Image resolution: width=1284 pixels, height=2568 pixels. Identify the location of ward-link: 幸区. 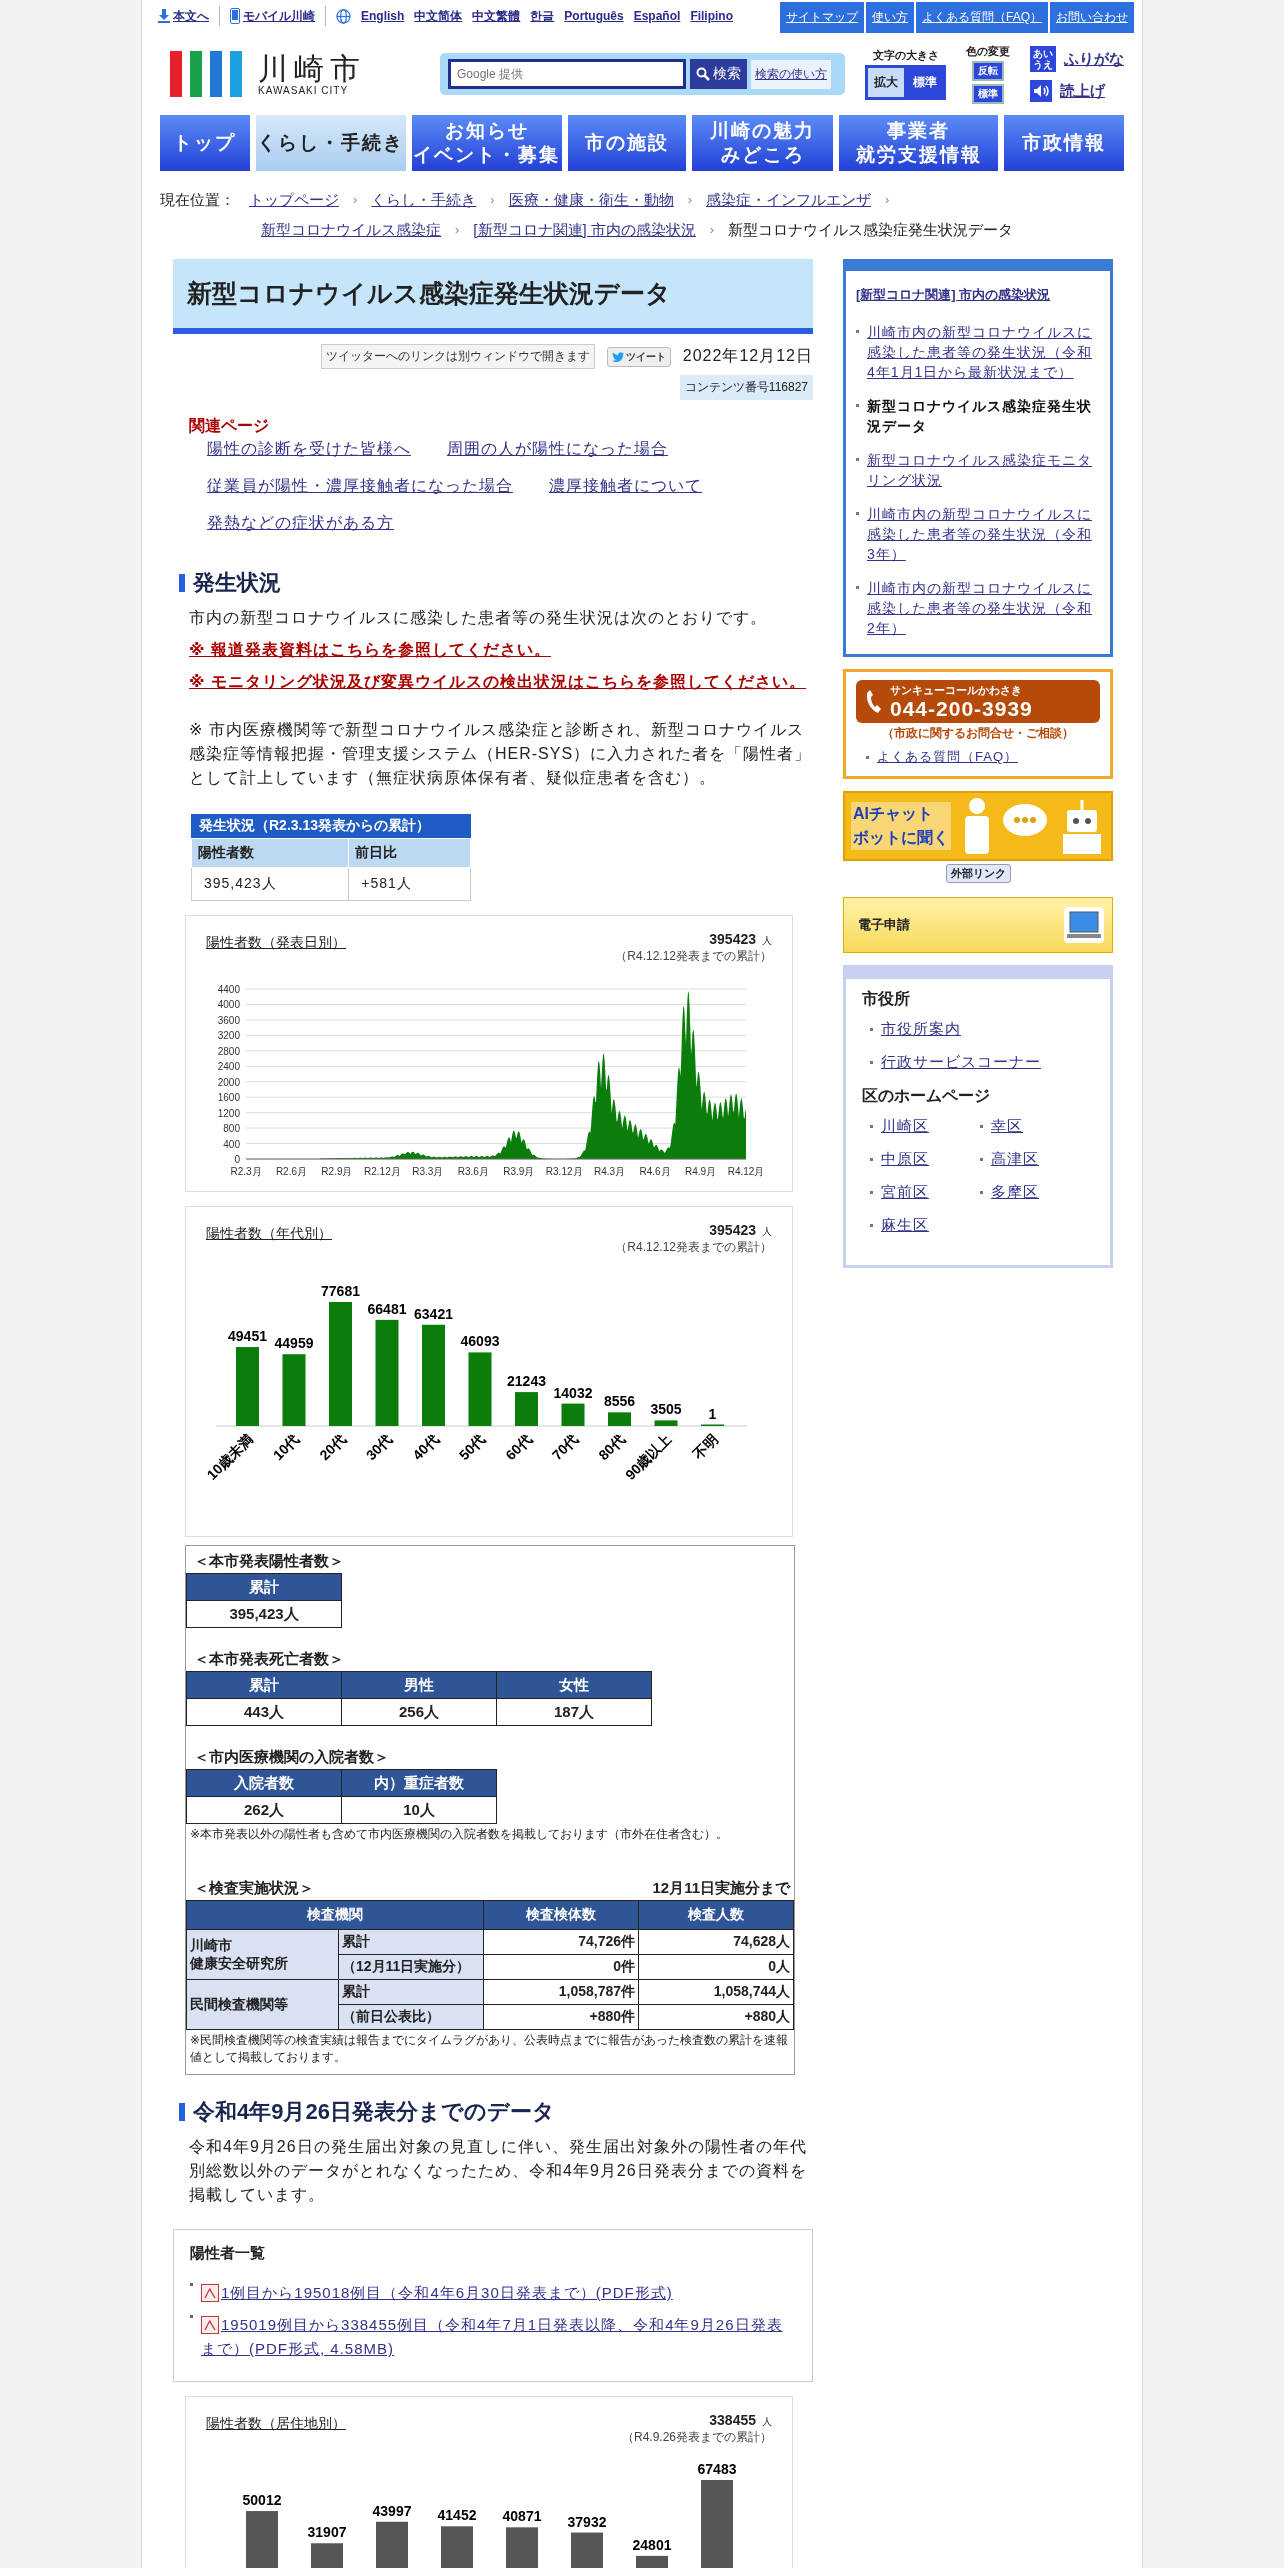
(1007, 1126).